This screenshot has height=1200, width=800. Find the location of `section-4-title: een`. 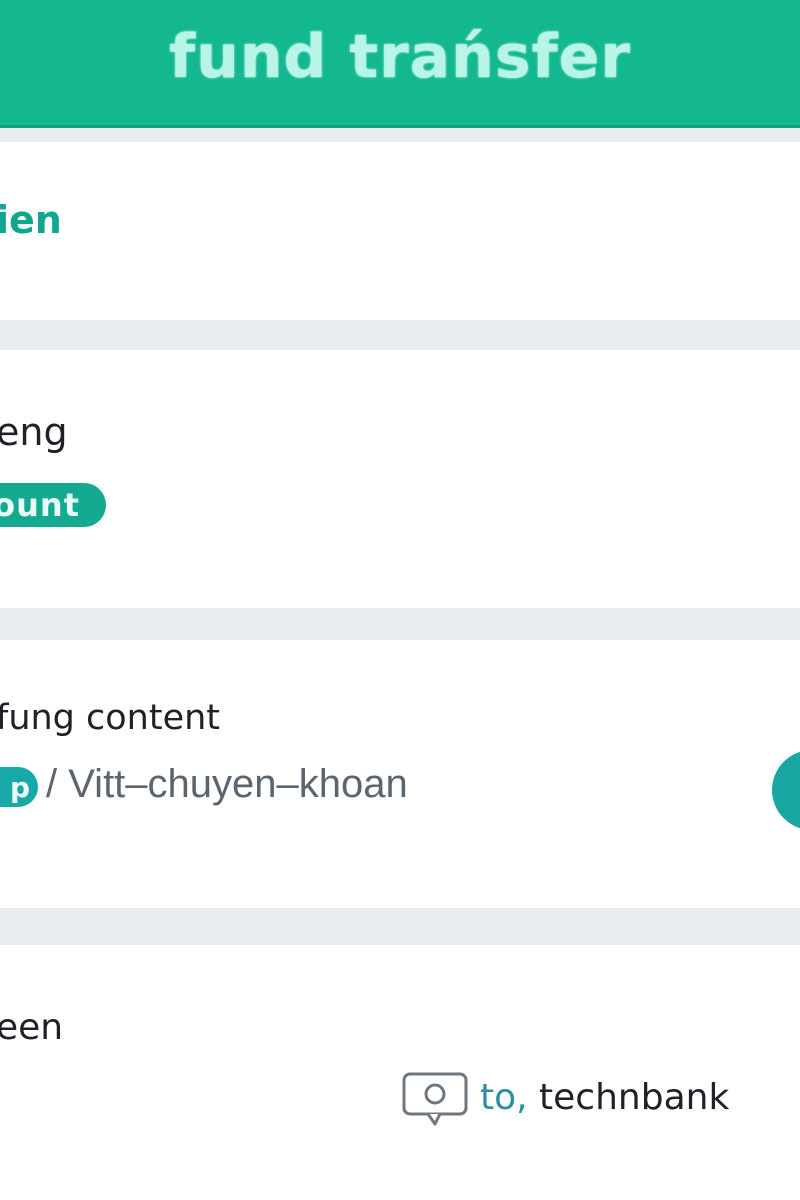

section-4-title: een is located at coordinates (32, 1027).